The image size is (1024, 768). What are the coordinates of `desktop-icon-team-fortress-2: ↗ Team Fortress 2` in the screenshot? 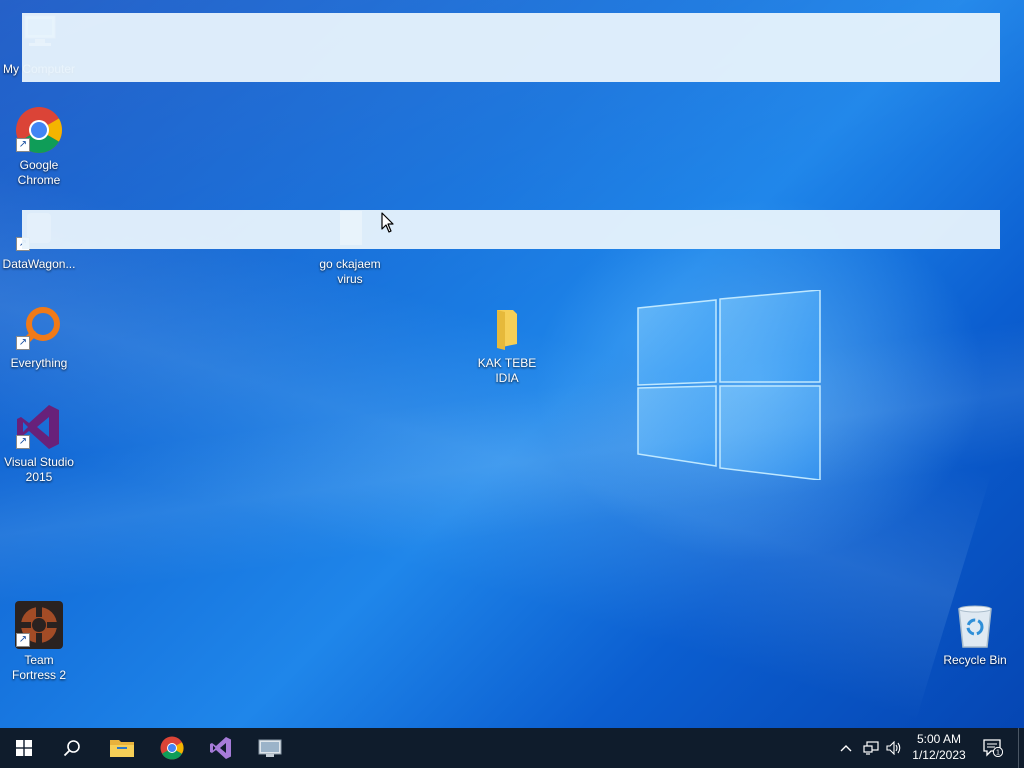 It's located at (39, 642).